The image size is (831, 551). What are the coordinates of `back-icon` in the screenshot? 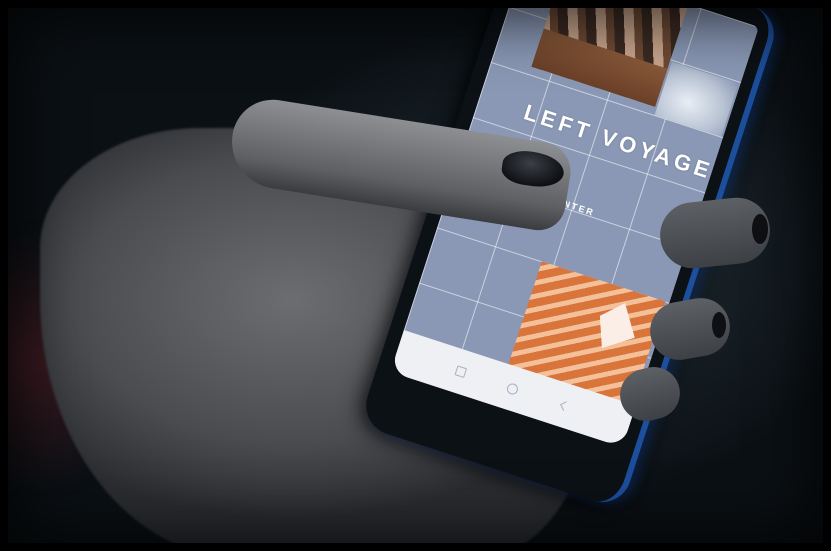 It's located at (565, 405).